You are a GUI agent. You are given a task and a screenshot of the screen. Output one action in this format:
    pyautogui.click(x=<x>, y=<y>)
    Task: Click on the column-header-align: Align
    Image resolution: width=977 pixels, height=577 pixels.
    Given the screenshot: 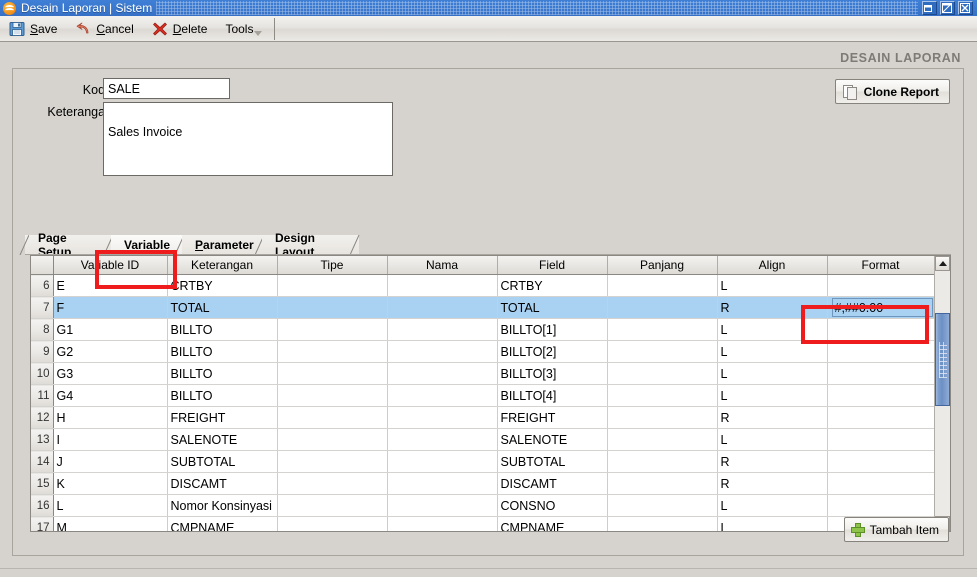 What is the action you would take?
    pyautogui.click(x=772, y=265)
    